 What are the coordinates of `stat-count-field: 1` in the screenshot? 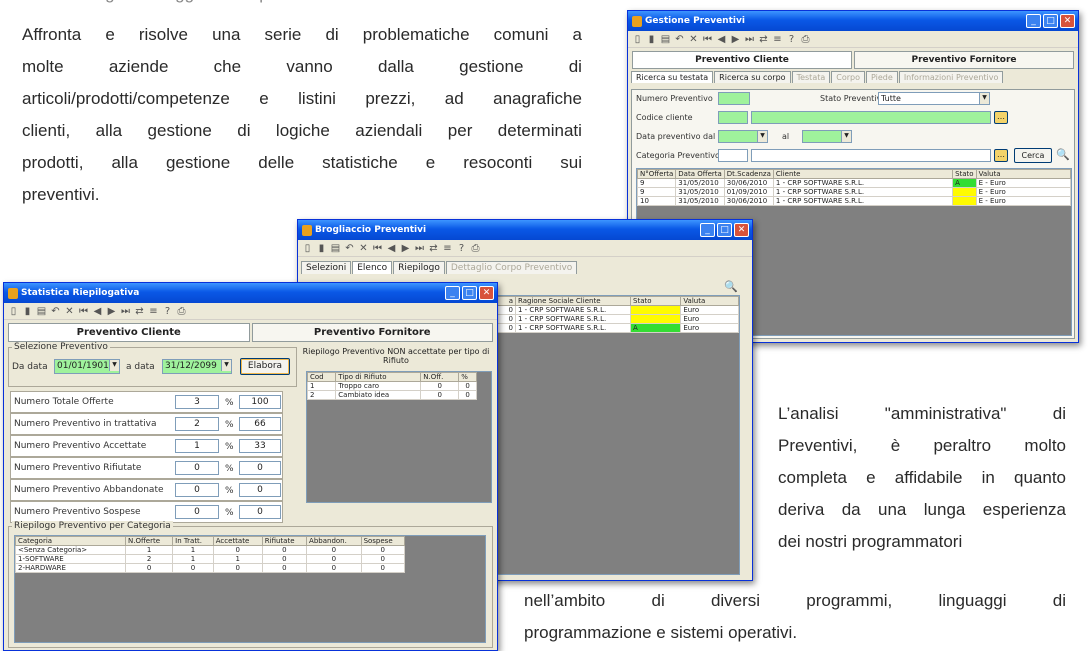 It's located at (197, 446).